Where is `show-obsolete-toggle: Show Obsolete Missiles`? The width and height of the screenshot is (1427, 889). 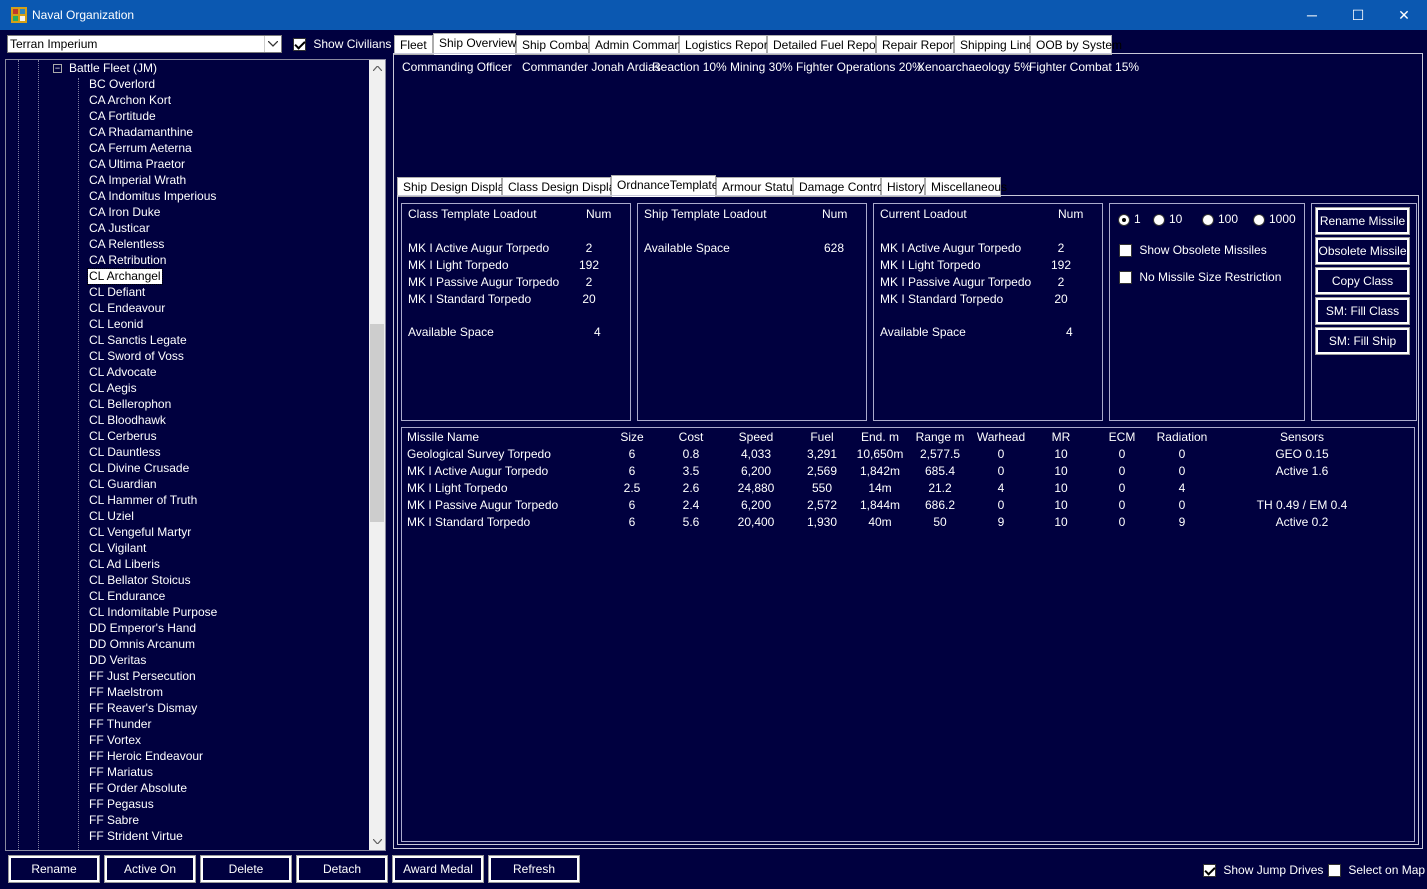
show-obsolete-toggle: Show Obsolete Missiles is located at coordinates (1193, 250).